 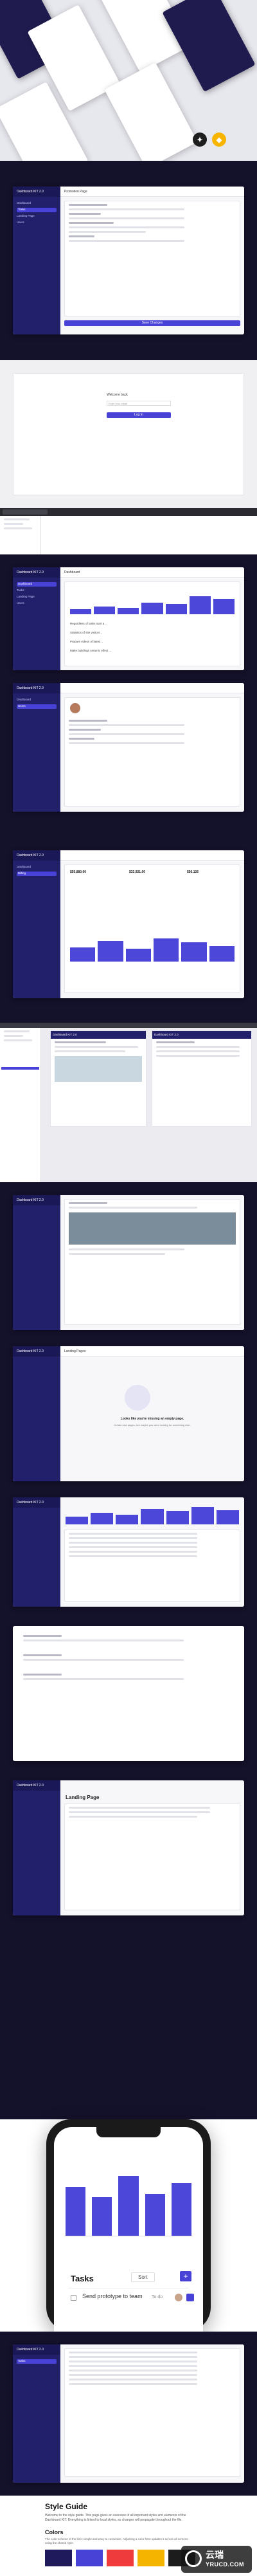 I want to click on hero-section: ✦ ◆, so click(x=128, y=80).